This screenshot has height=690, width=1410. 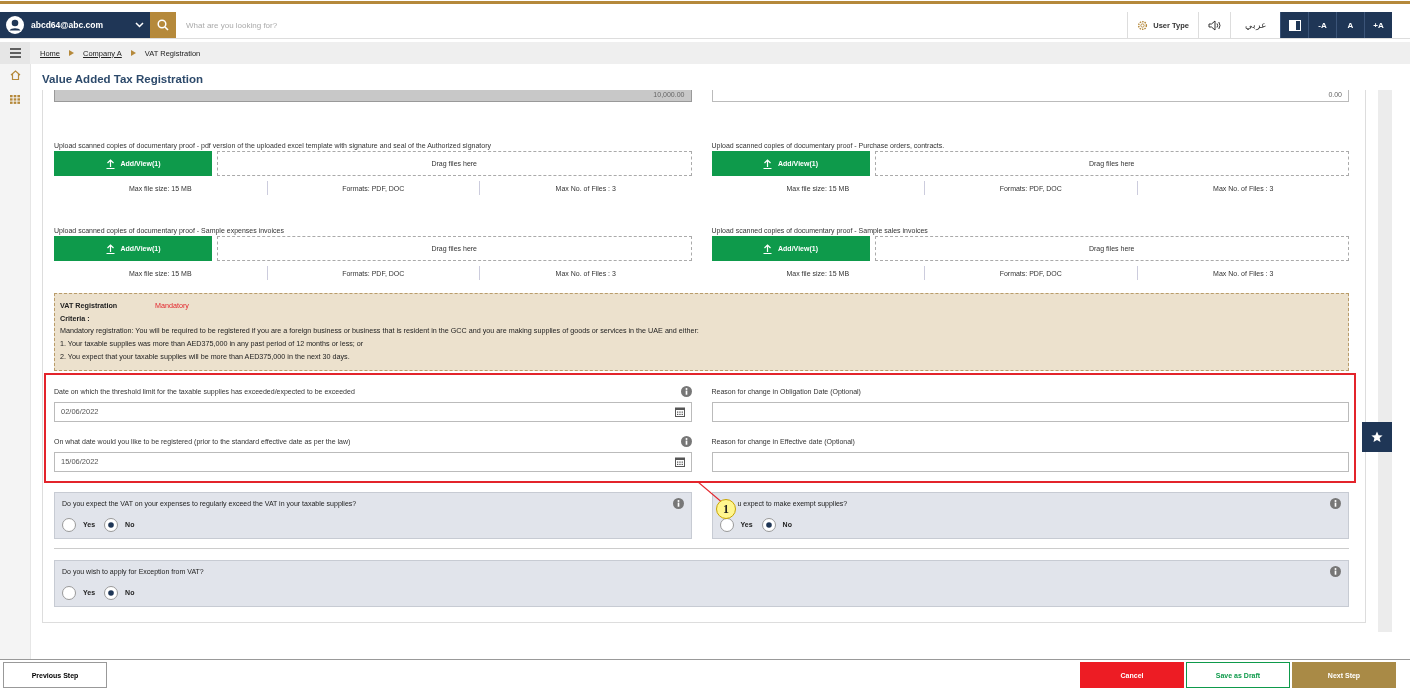 I want to click on page-title: Value Added Tax Registration, so click(x=123, y=79).